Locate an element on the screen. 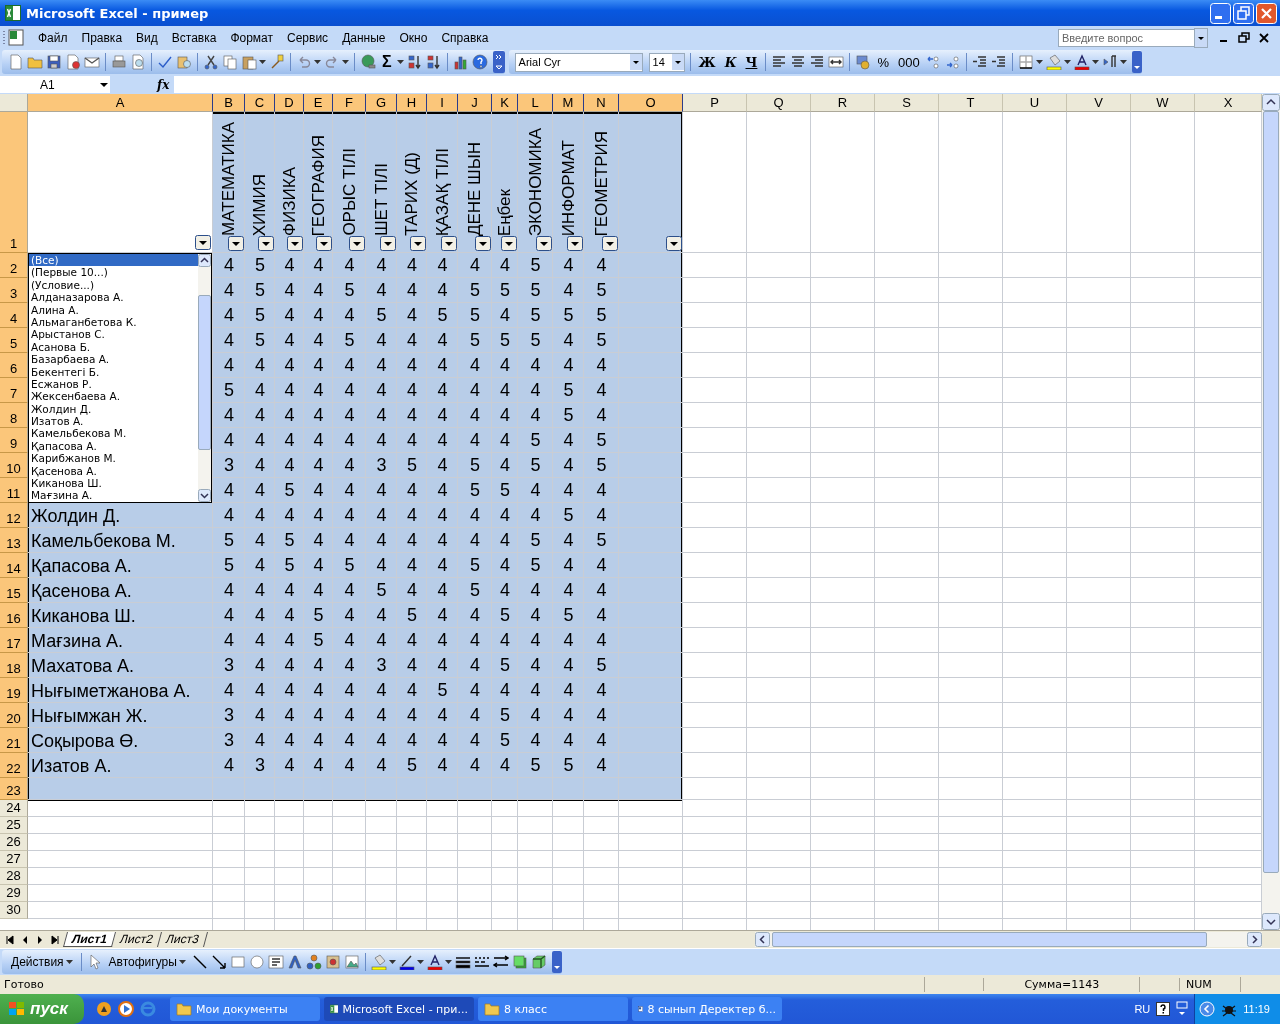 Image resolution: width=1280 pixels, height=1024 pixels. bold-button: Ж is located at coordinates (707, 62).